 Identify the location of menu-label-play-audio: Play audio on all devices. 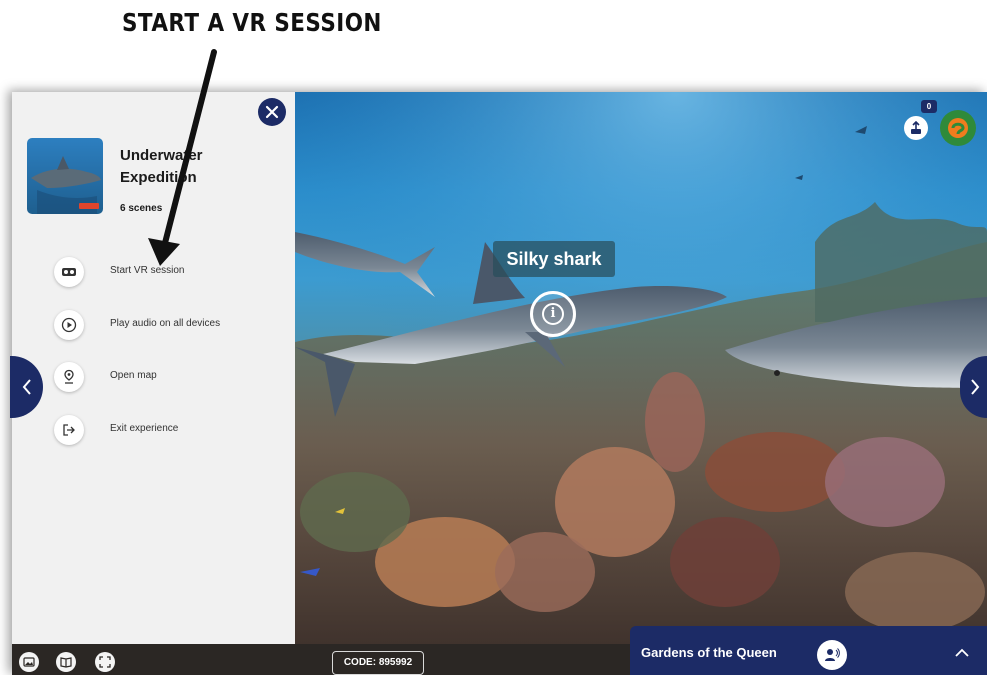
(165, 323).